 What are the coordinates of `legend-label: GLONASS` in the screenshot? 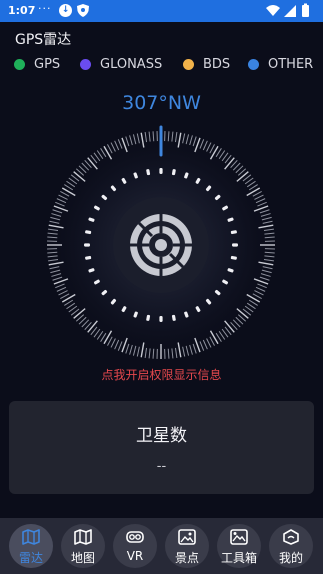 It's located at (131, 64).